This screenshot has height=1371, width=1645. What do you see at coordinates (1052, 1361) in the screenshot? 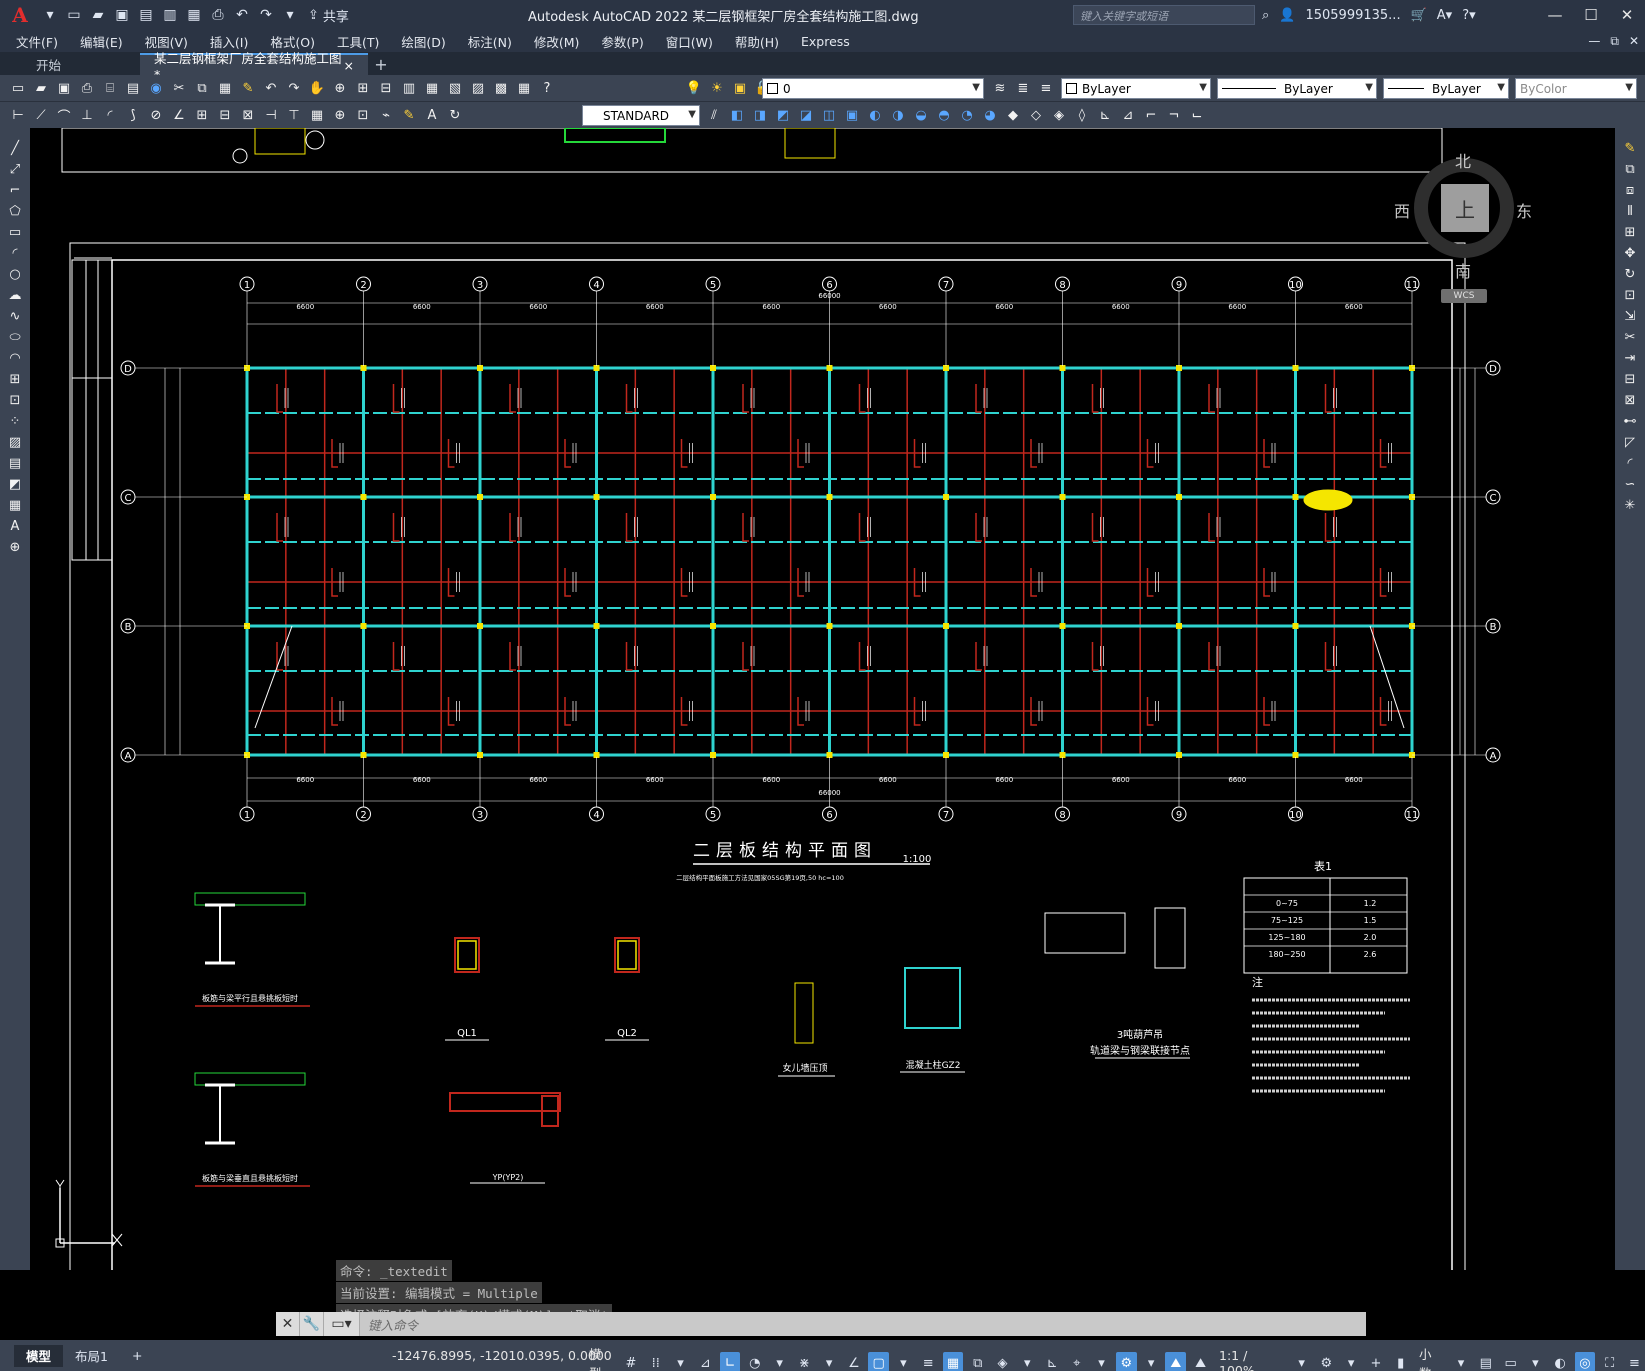
I see `dynamic-ucs-icon: ⊾` at bounding box center [1052, 1361].